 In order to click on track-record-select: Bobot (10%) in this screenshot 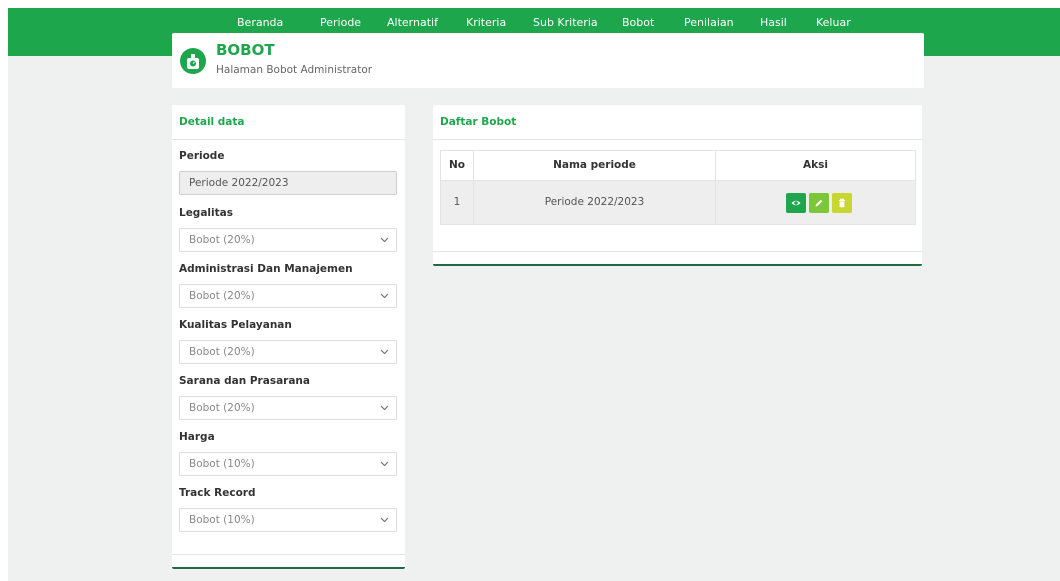, I will do `click(288, 520)`.